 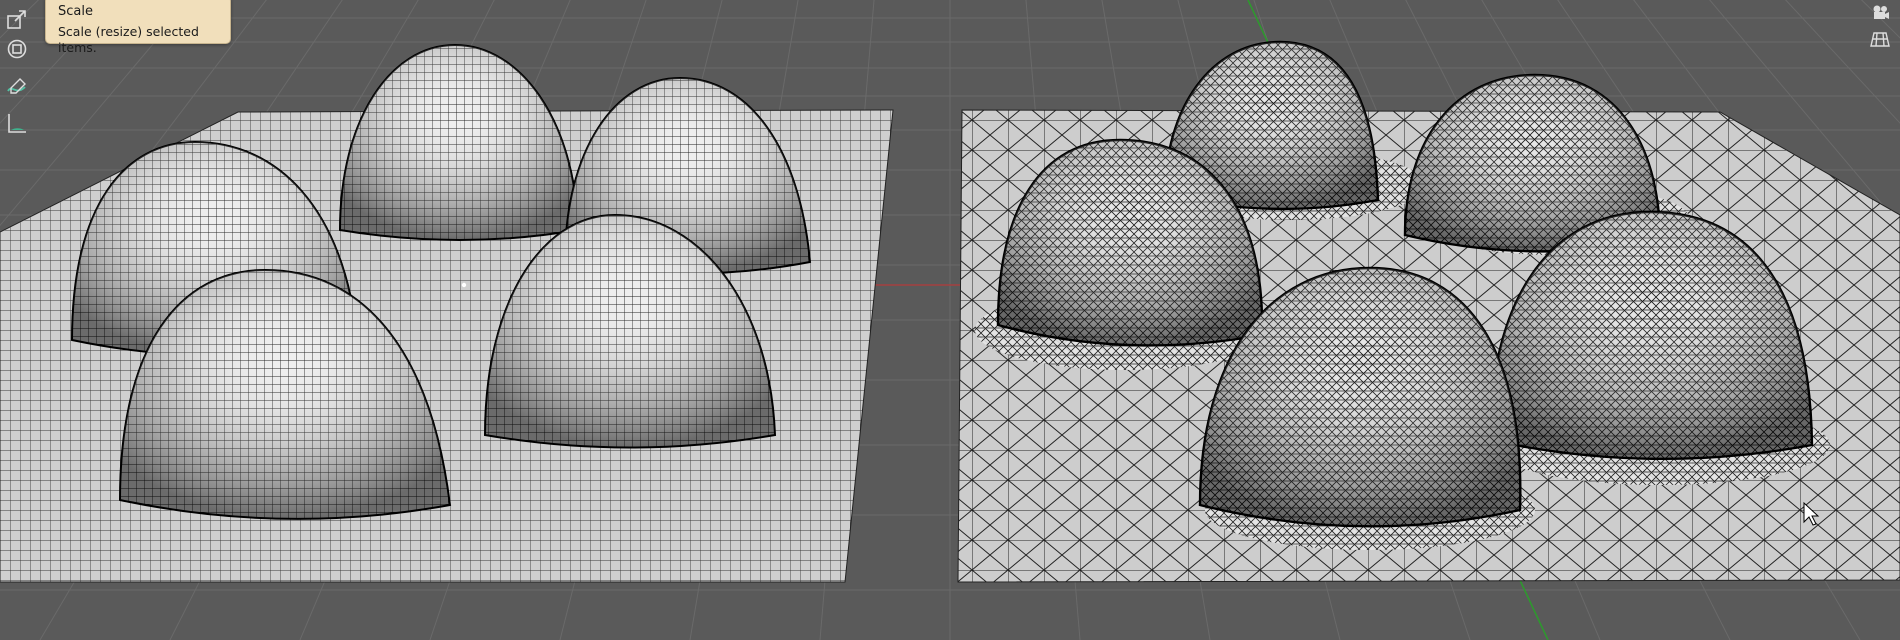 I want to click on grid-icon, so click(x=1880, y=39).